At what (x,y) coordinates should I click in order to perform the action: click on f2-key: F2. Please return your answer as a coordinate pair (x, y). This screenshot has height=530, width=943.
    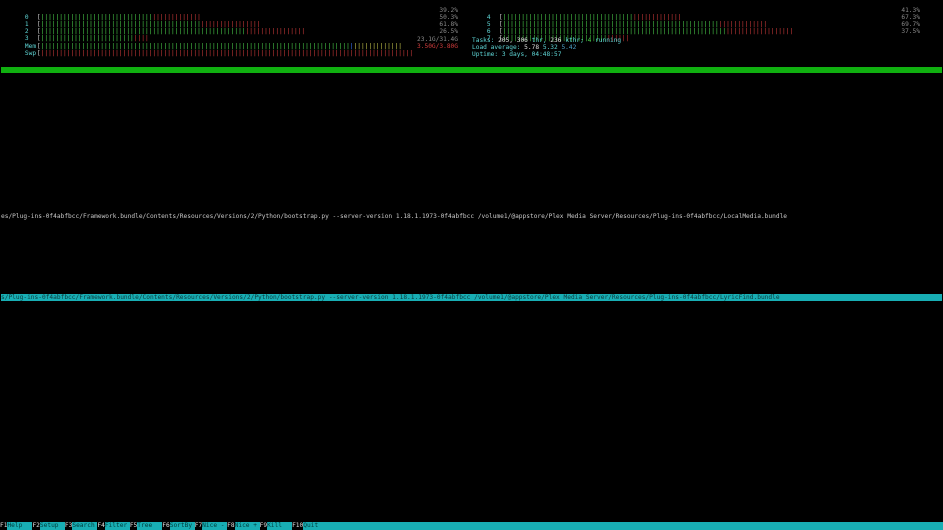
    Looking at the image, I should click on (36, 526).